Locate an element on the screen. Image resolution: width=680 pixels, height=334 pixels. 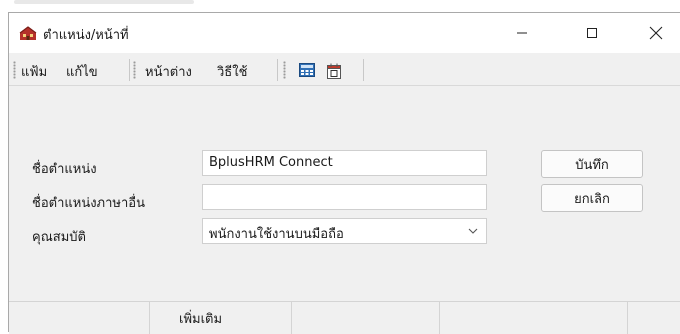
cancel-button: ยกเลิก is located at coordinates (592, 198).